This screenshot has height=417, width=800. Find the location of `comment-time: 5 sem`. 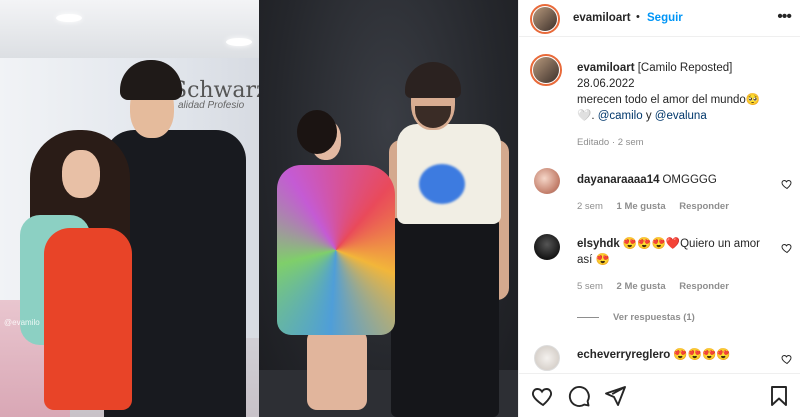

comment-time: 5 sem is located at coordinates (590, 286).